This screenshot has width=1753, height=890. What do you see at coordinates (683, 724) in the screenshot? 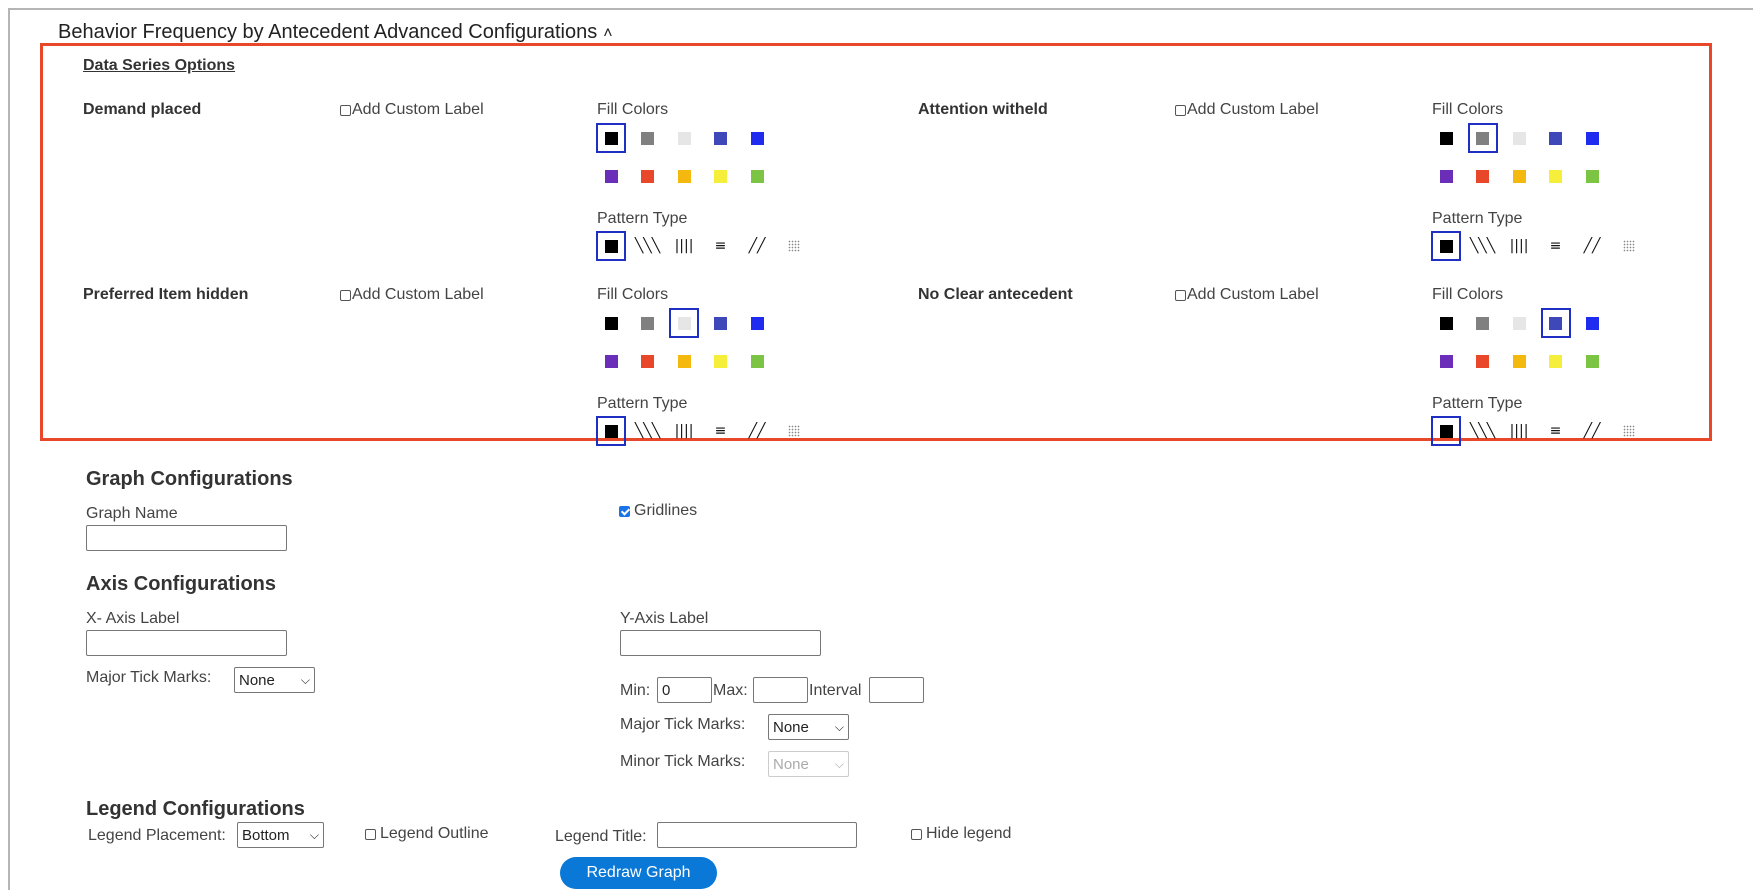
I see `y-major-tick-label: Major Tick Marks:` at bounding box center [683, 724].